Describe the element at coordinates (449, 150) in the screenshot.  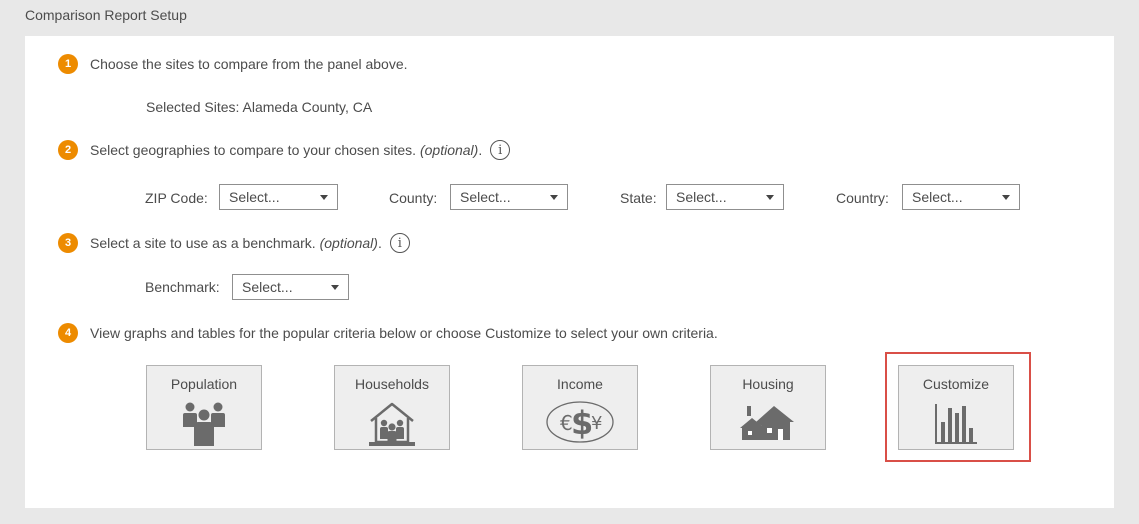
I see `step-2-optional: (optional)` at that location.